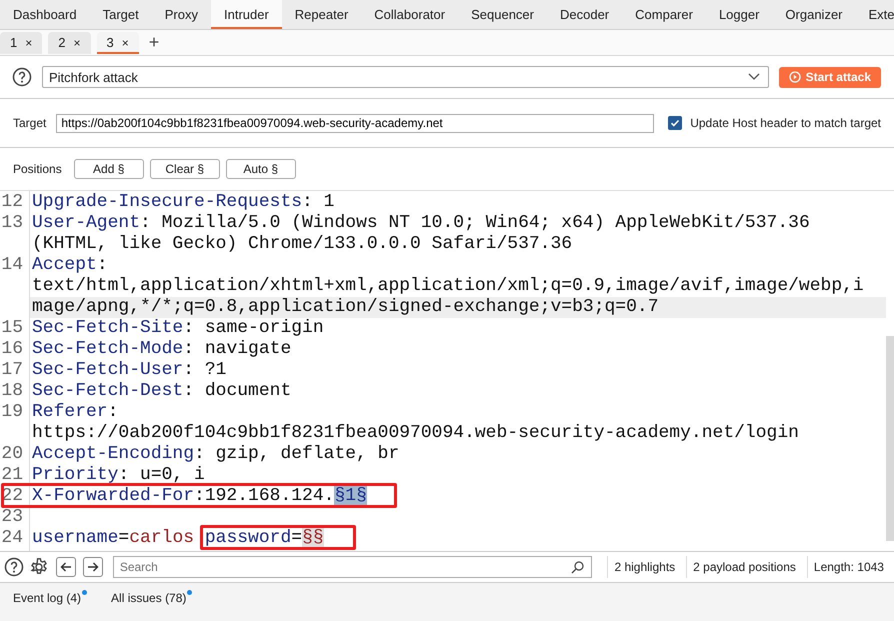 Image resolution: width=894 pixels, height=621 pixels. Describe the element at coordinates (177, 328) in the screenshot. I see `code-line: Sec-Fetch-Site: same-origin` at that location.